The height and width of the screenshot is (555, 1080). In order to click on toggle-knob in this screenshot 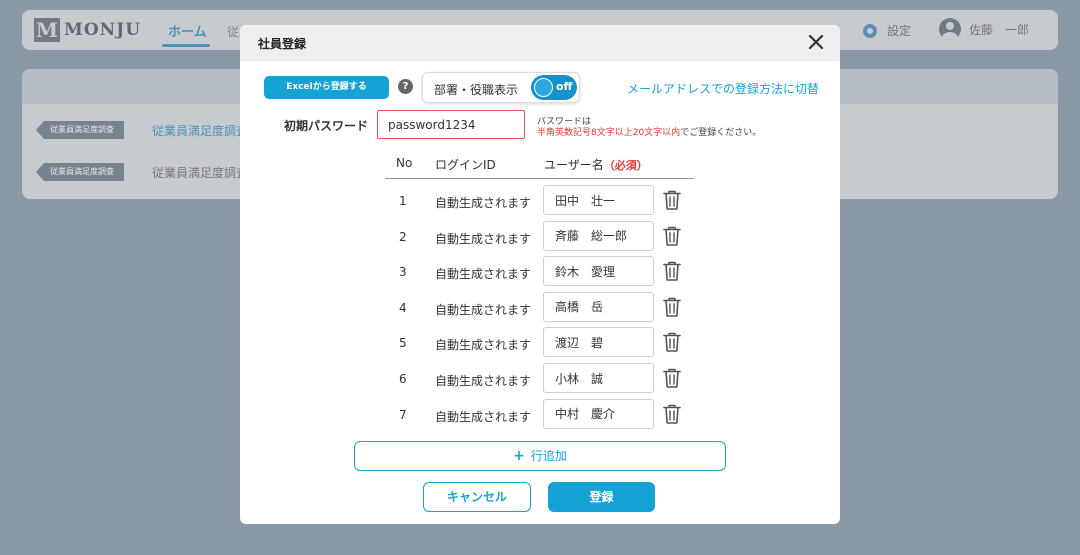, I will do `click(543, 87)`.